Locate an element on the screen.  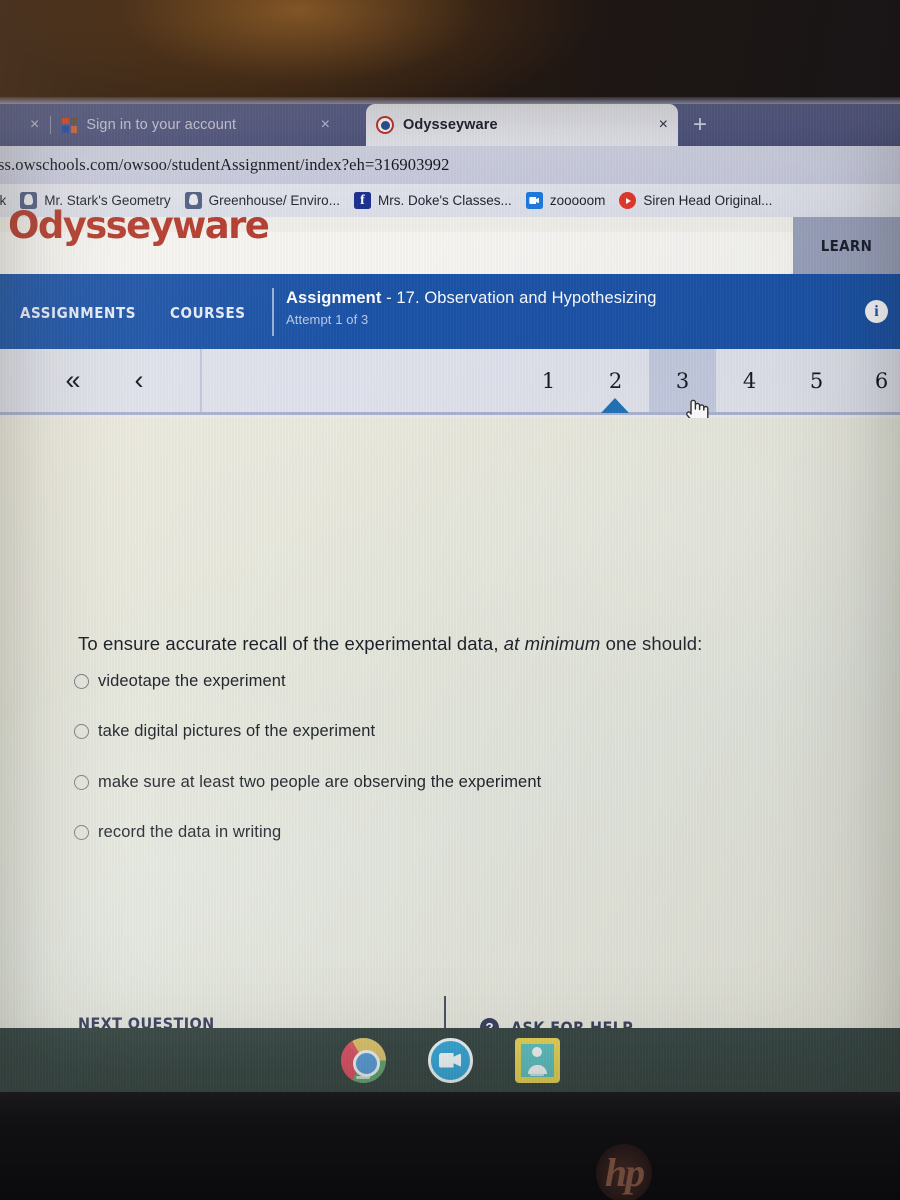
assignment-kind-label: Assignment is located at coordinates (334, 298).